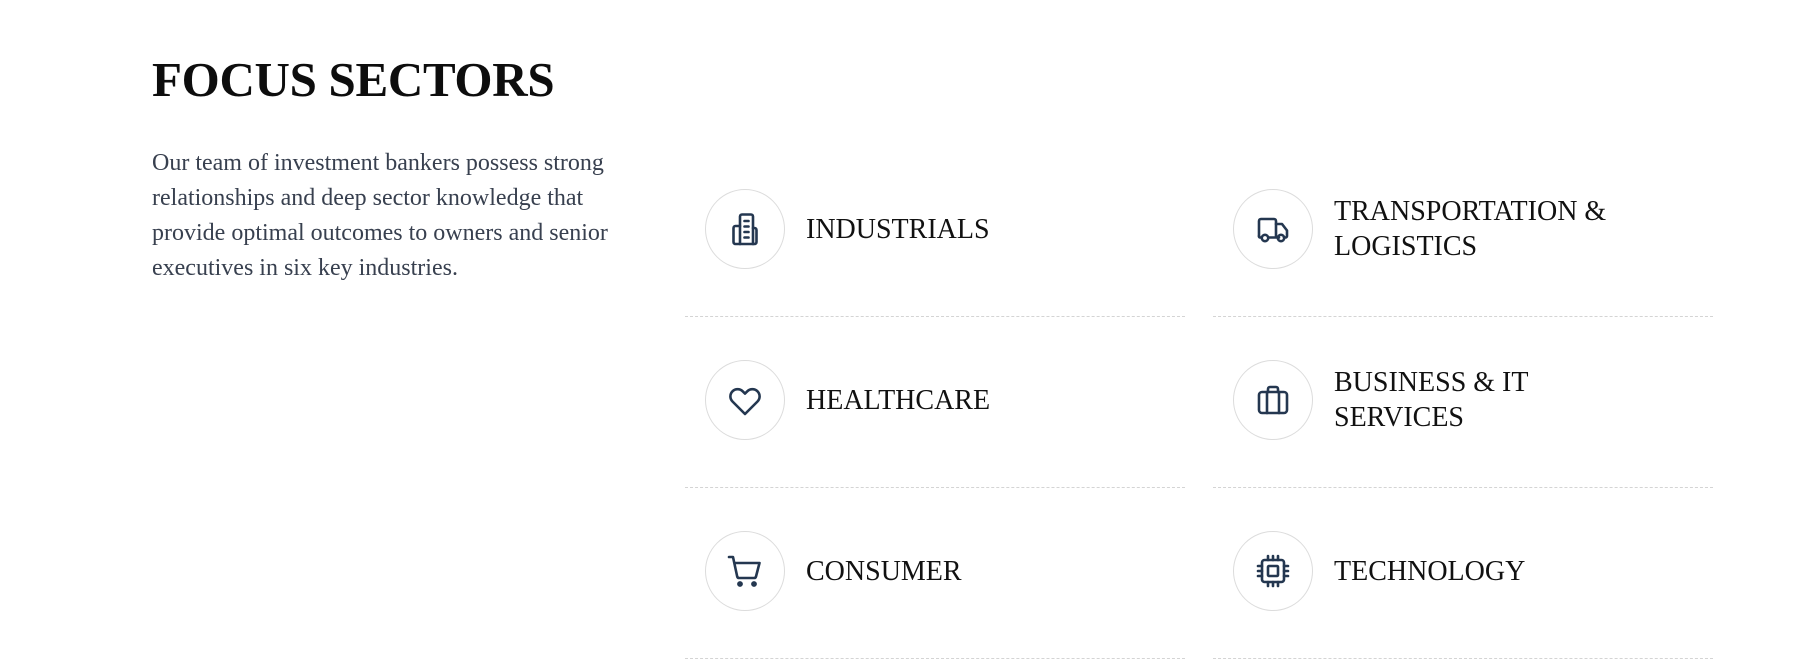  I want to click on sector-label: CONSUMER, so click(884, 571).